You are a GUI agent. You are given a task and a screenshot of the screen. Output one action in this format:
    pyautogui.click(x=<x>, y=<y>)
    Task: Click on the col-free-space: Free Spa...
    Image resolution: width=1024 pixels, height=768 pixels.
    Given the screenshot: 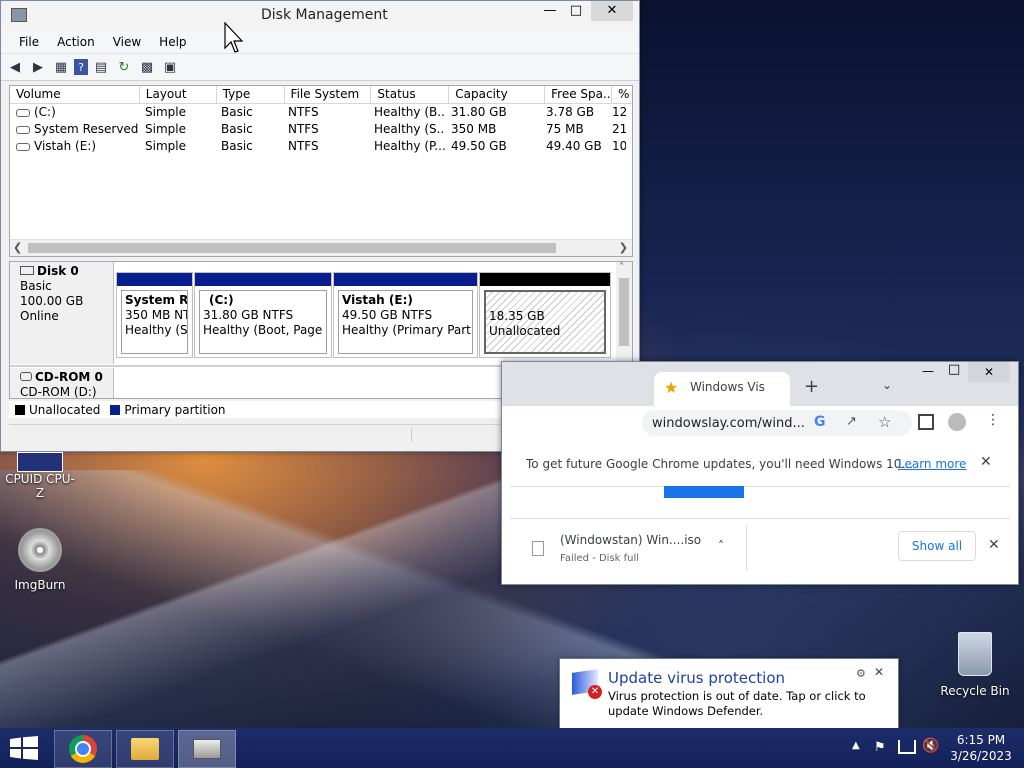 What is the action you would take?
    pyautogui.click(x=579, y=94)
    